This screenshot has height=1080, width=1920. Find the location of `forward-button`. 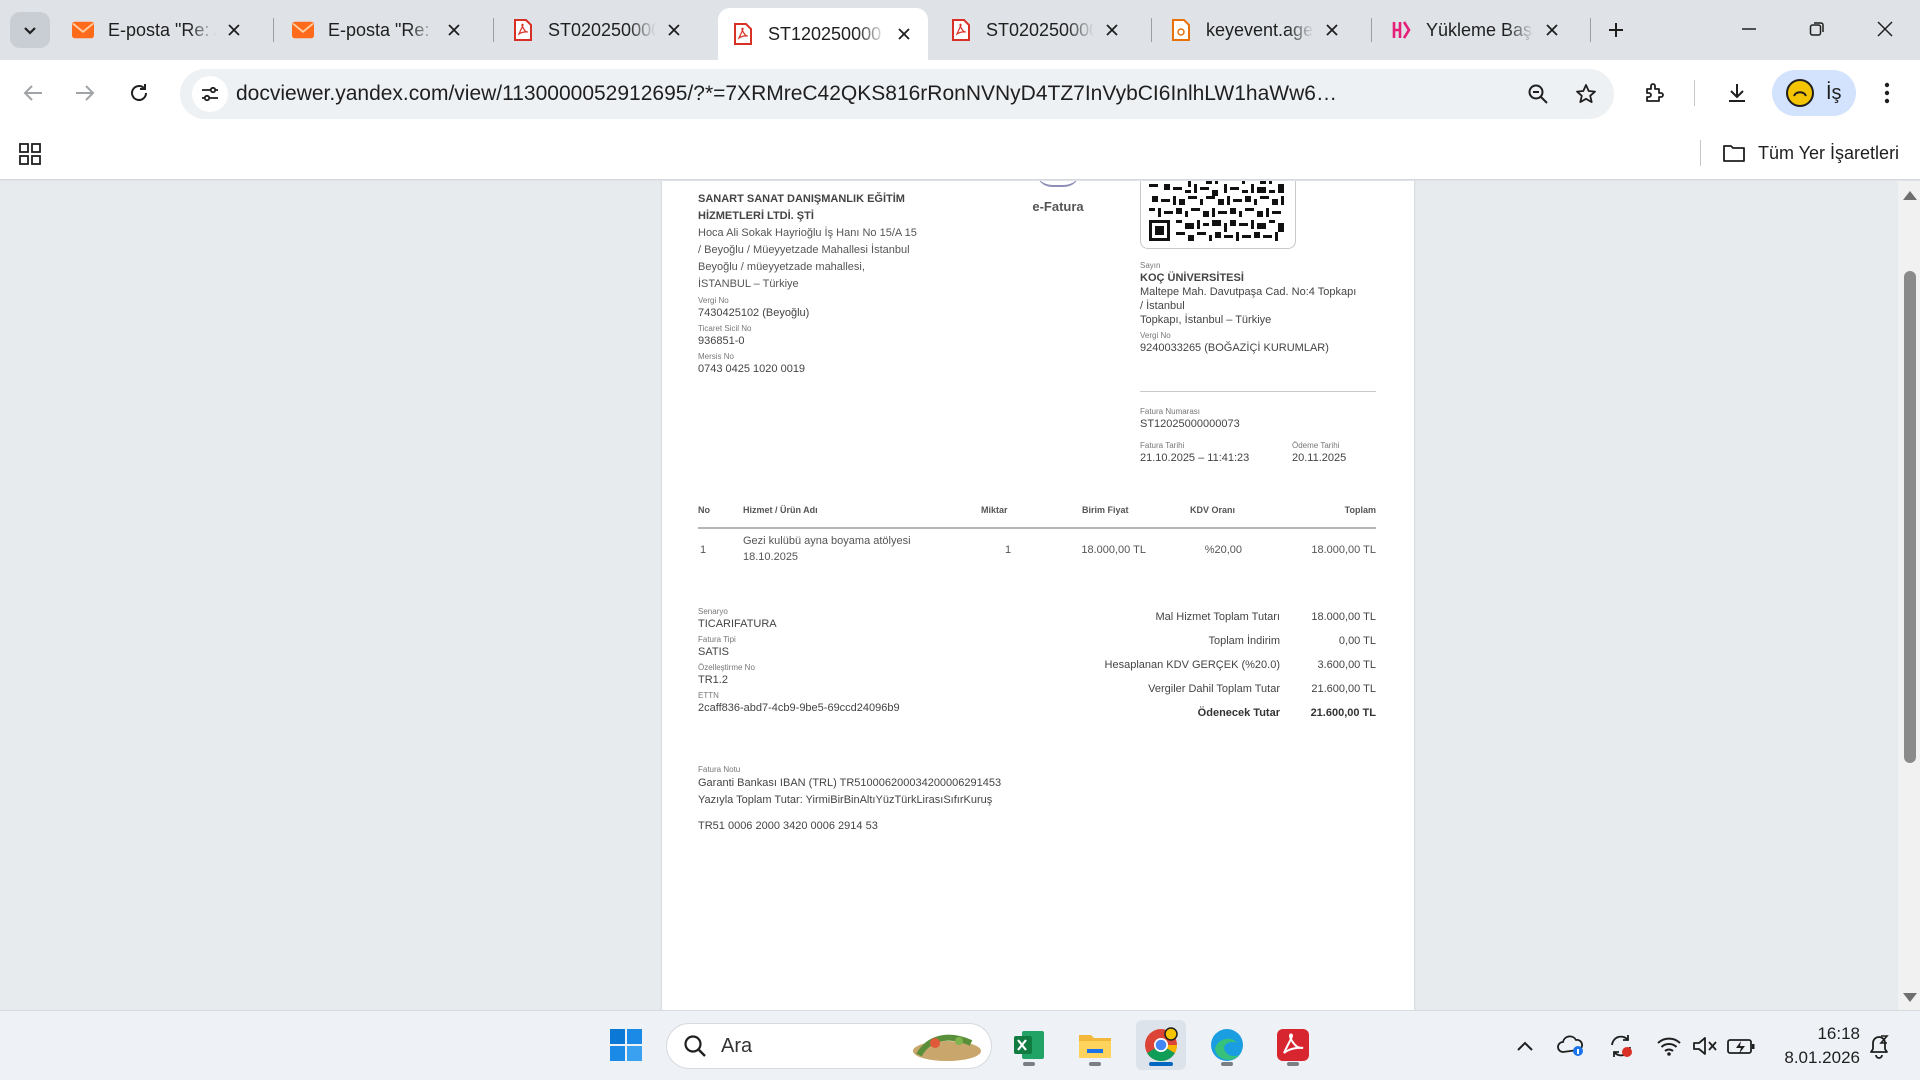

forward-button is located at coordinates (85, 93).